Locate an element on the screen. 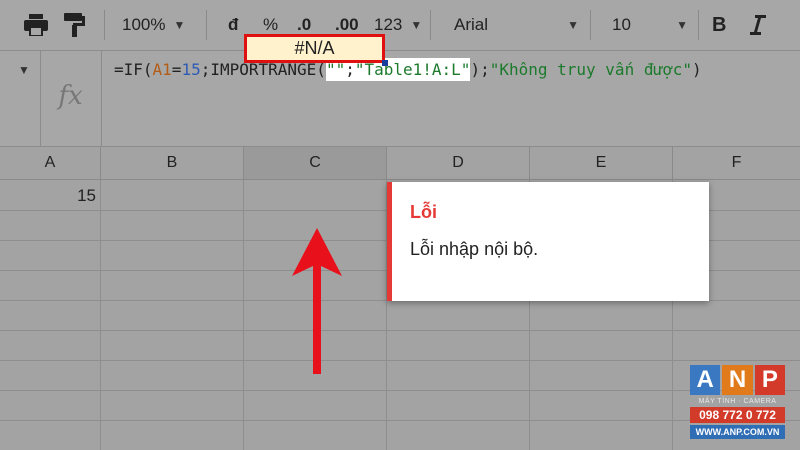 This screenshot has width=800, height=450. print-icon is located at coordinates (36, 25).